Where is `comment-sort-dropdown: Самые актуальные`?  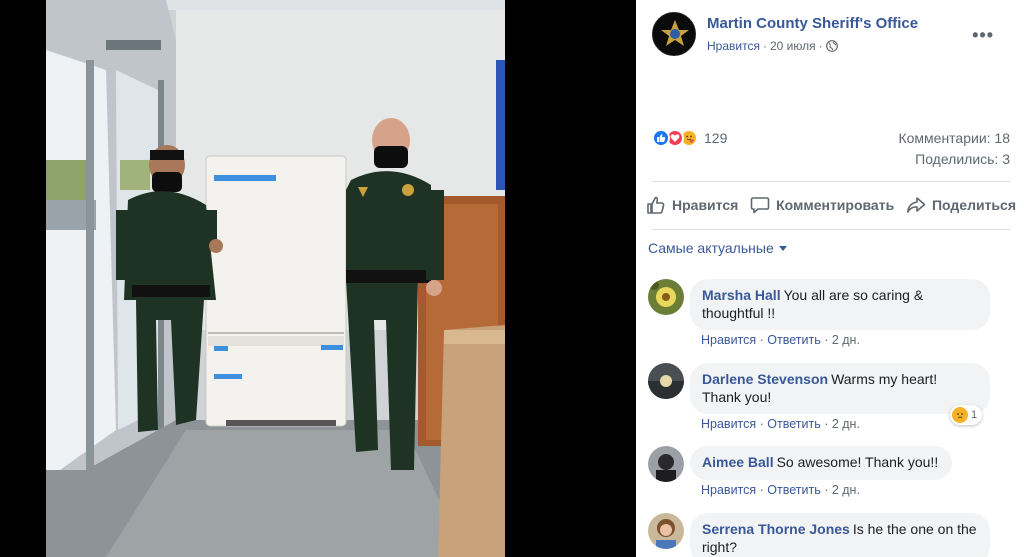
comment-sort-dropdown: Самые актуальные is located at coordinates (717, 248).